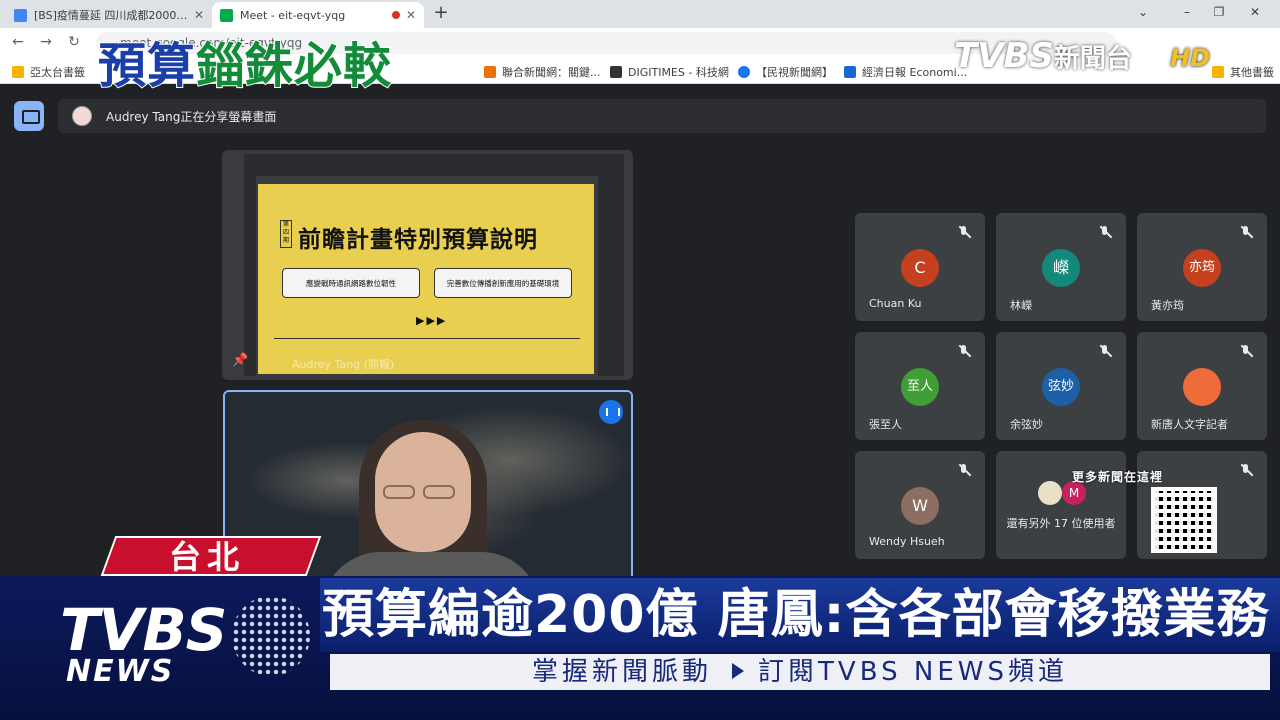 This screenshot has height=720, width=1280. What do you see at coordinates (250, 276) in the screenshot?
I see `presentation-sidebar` at bounding box center [250, 276].